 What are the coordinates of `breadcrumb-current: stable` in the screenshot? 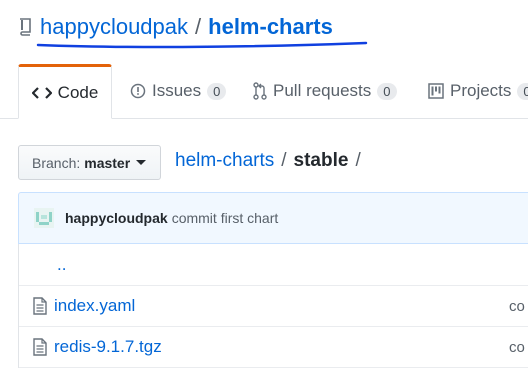 It's located at (321, 160).